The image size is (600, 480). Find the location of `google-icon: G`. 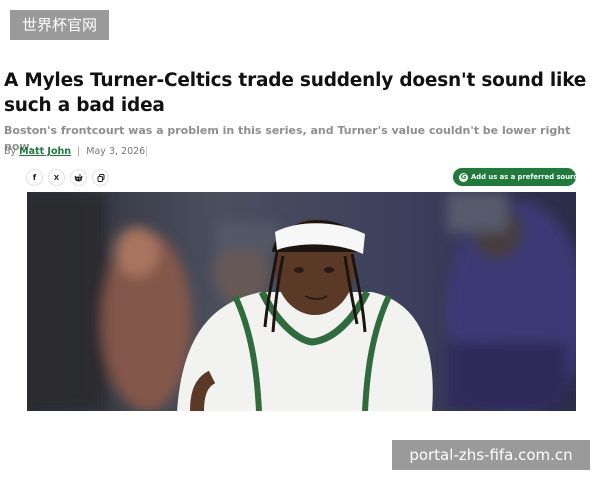

google-icon: G is located at coordinates (463, 177).